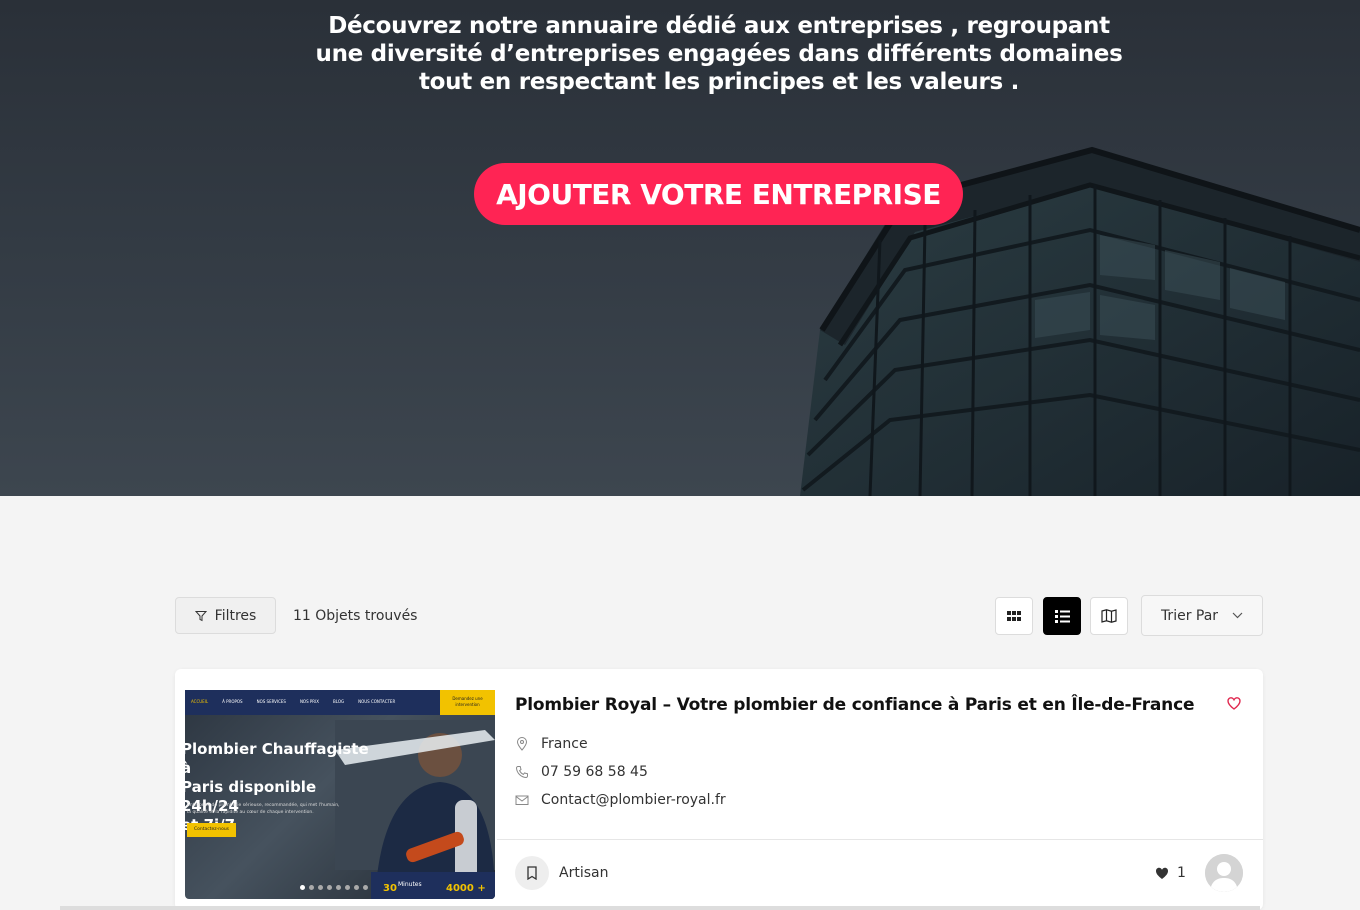  Describe the element at coordinates (521, 772) in the screenshot. I see `phone-icon` at that location.